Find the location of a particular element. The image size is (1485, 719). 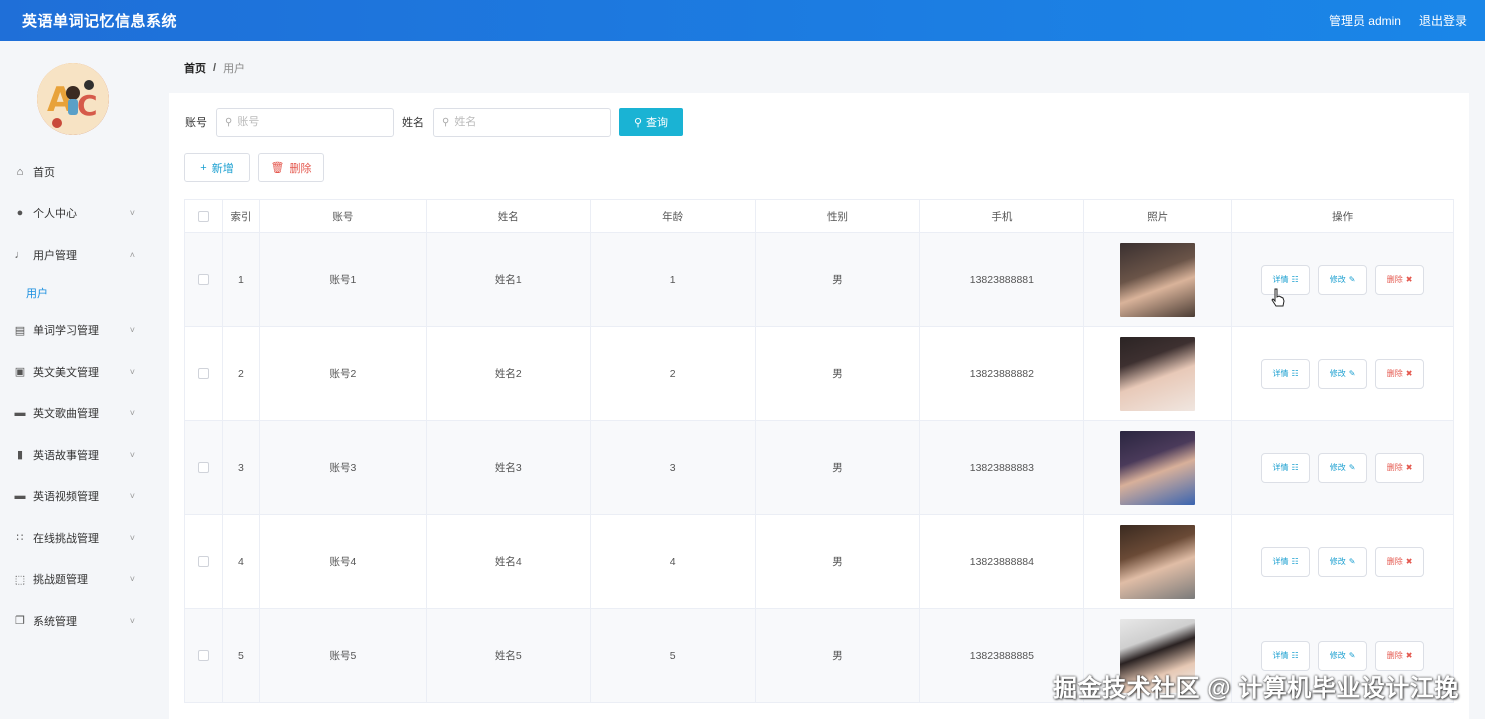

cell-phone: 13823888881 is located at coordinates (1002, 279).